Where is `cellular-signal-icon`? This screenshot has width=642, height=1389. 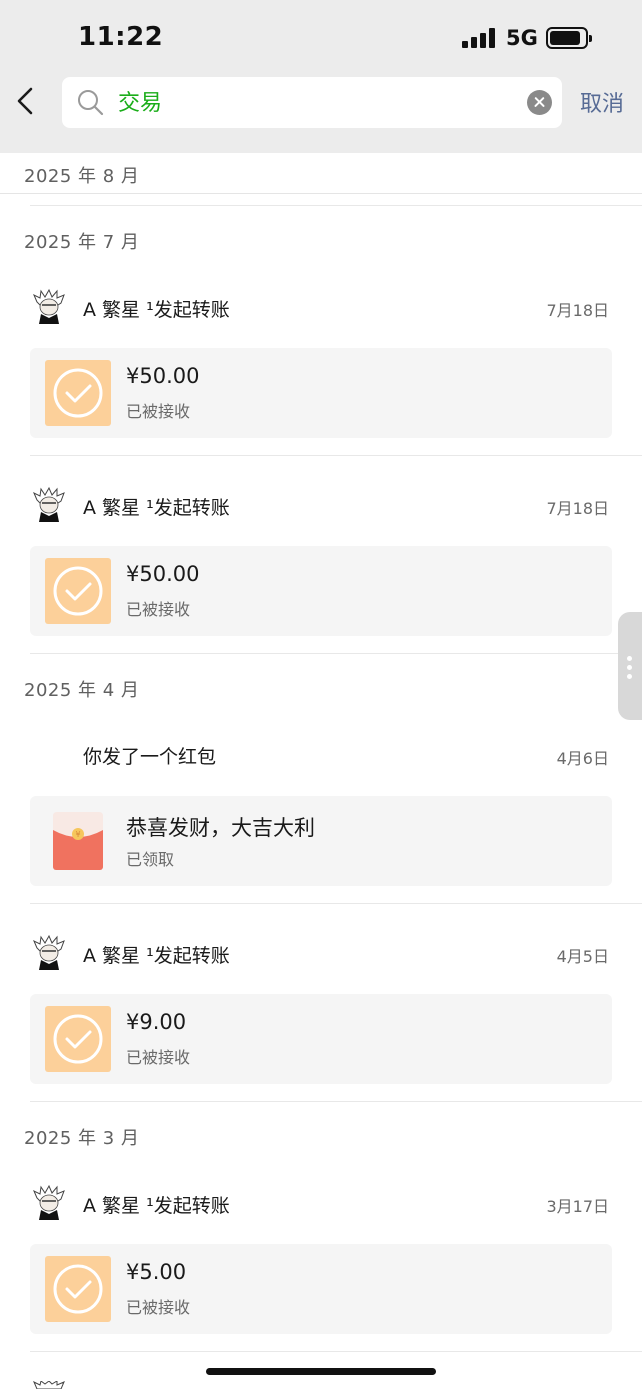
cellular-signal-icon is located at coordinates (479, 38).